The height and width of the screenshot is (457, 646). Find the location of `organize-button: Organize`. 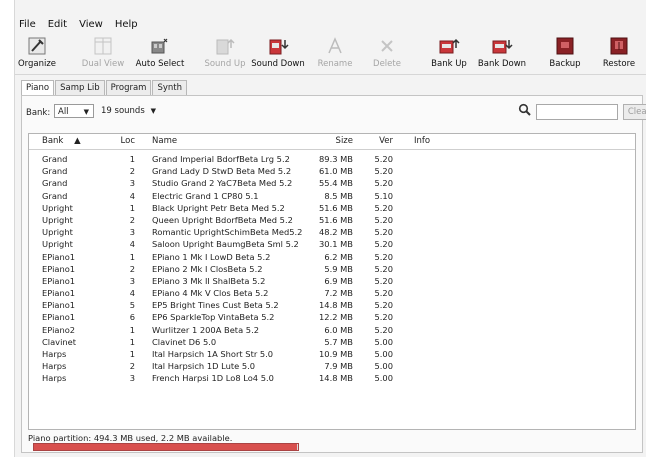

organize-button: Organize is located at coordinates (37, 53).